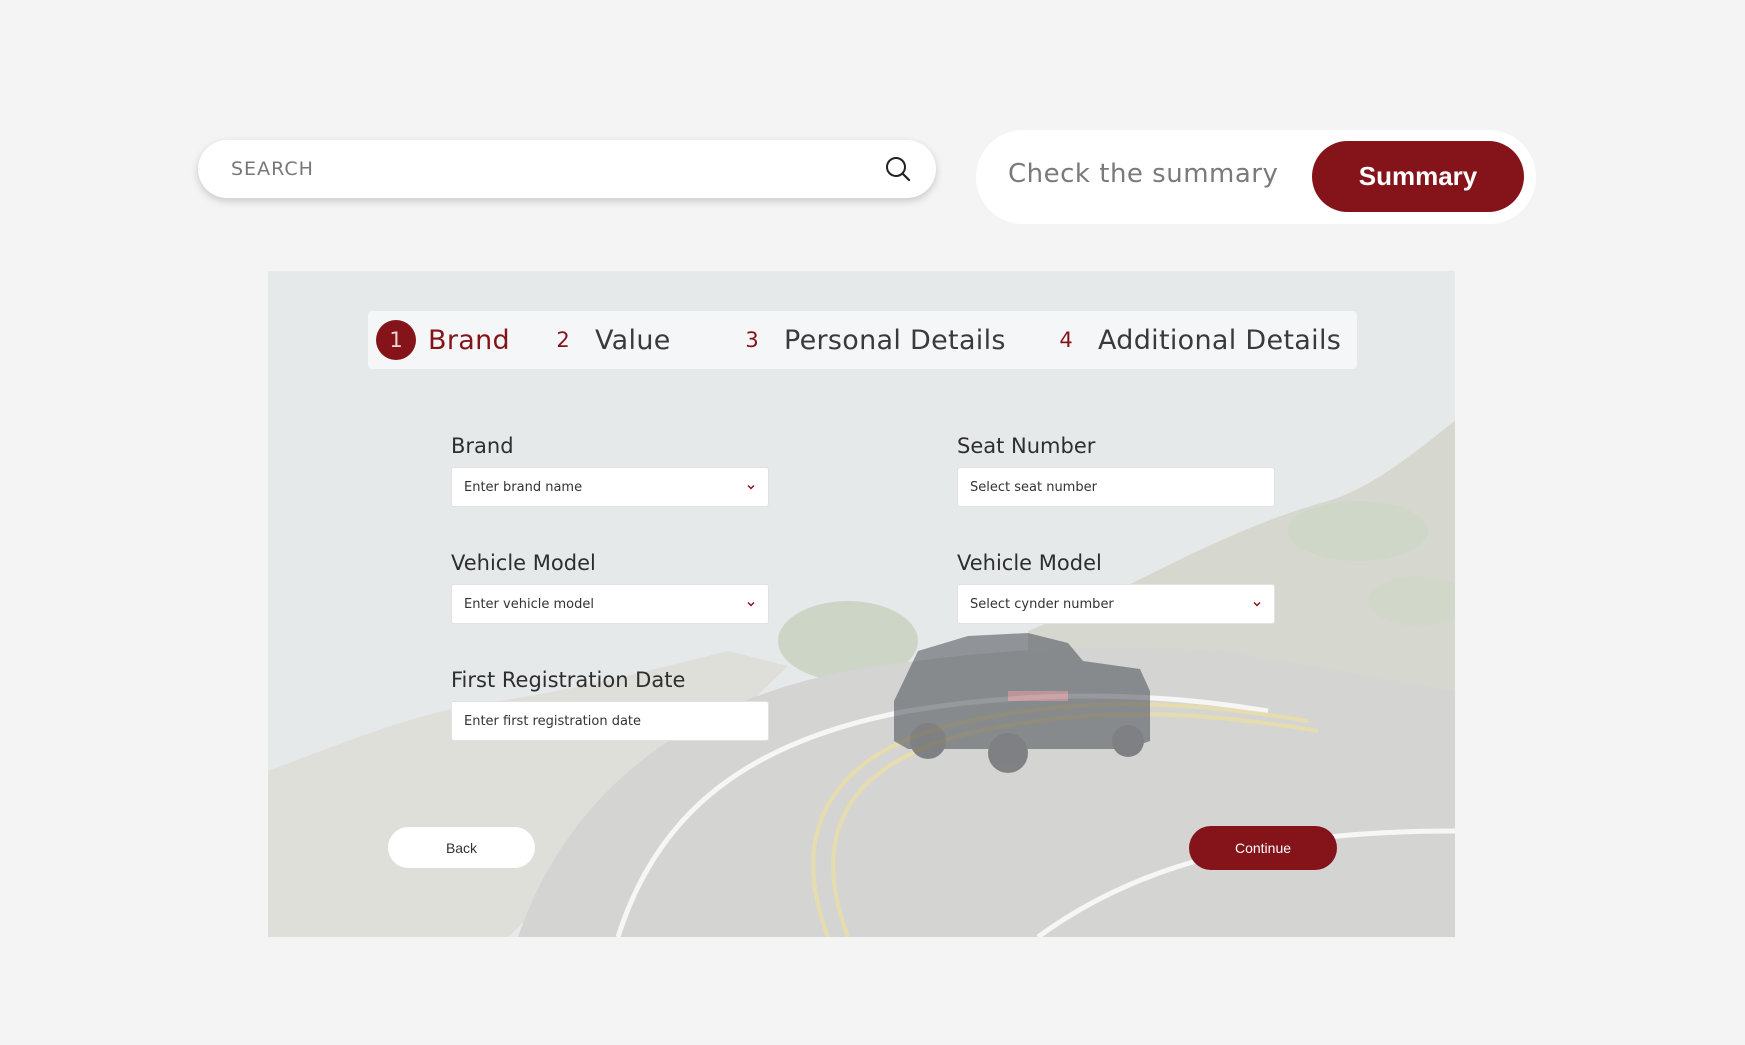 Image resolution: width=1745 pixels, height=1045 pixels. I want to click on step-personal-details: 3 Personal Details, so click(869, 340).